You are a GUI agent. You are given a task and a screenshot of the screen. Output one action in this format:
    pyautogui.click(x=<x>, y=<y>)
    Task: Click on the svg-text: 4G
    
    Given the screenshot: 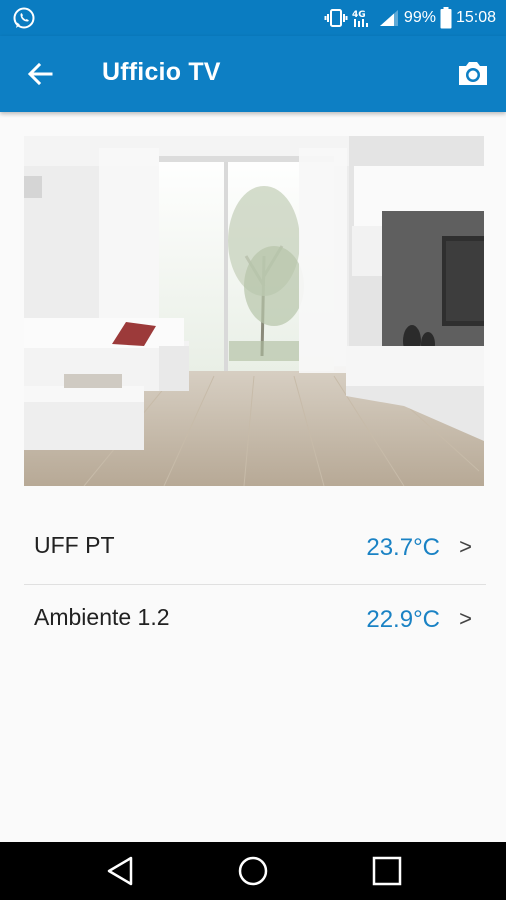 What is the action you would take?
    pyautogui.click(x=359, y=15)
    